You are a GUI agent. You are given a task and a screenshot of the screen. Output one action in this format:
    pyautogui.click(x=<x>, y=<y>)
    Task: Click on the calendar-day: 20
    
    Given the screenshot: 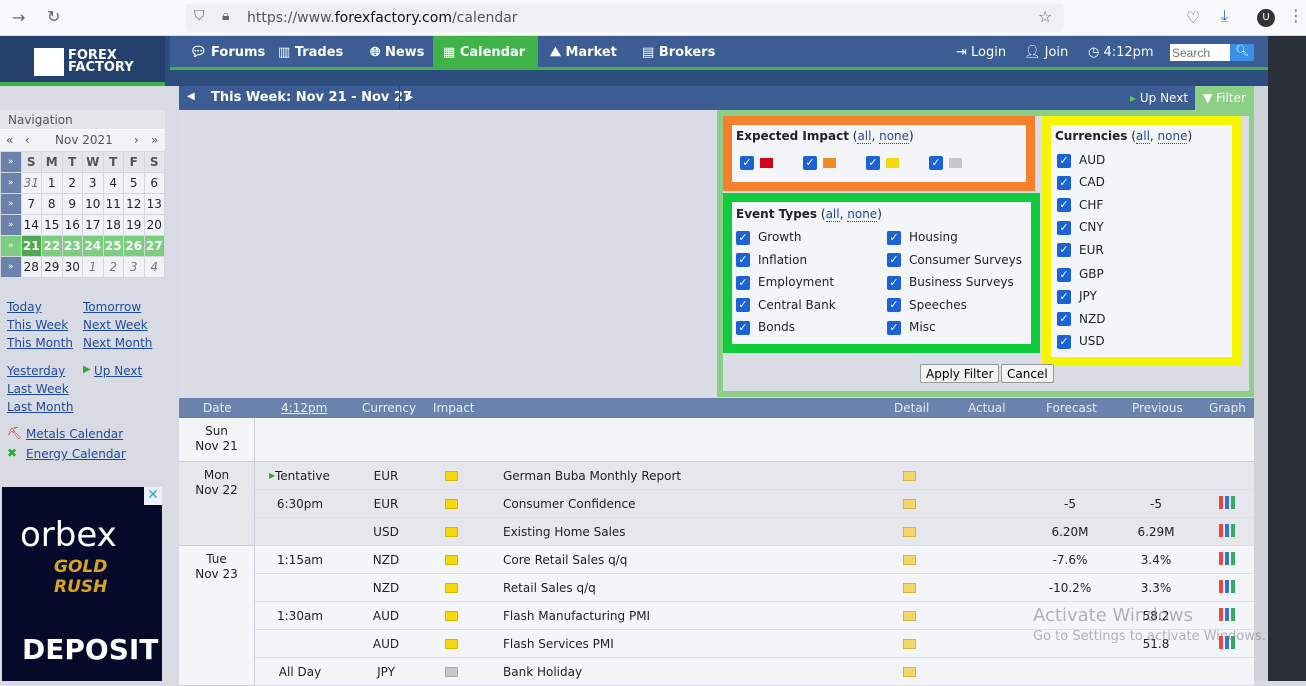 What is the action you would take?
    pyautogui.click(x=154, y=225)
    